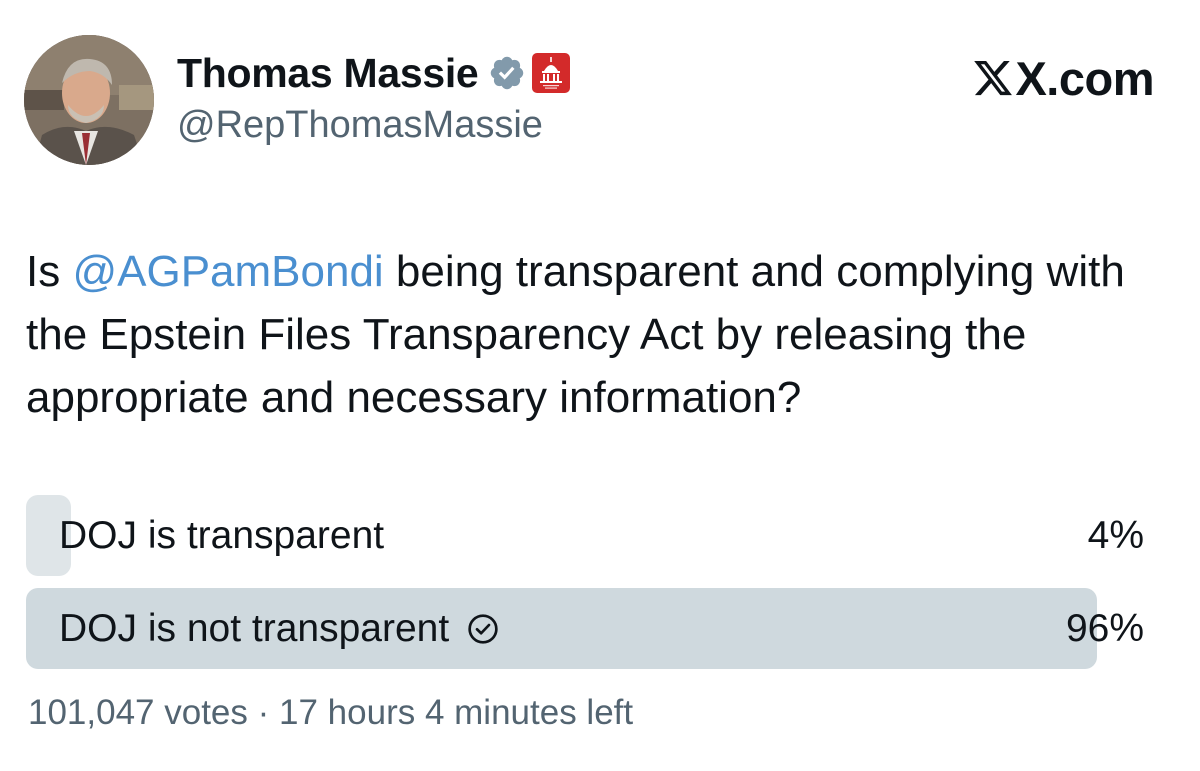 This screenshot has width=1200, height=771. I want to click on selected-check-icon, so click(483, 628).